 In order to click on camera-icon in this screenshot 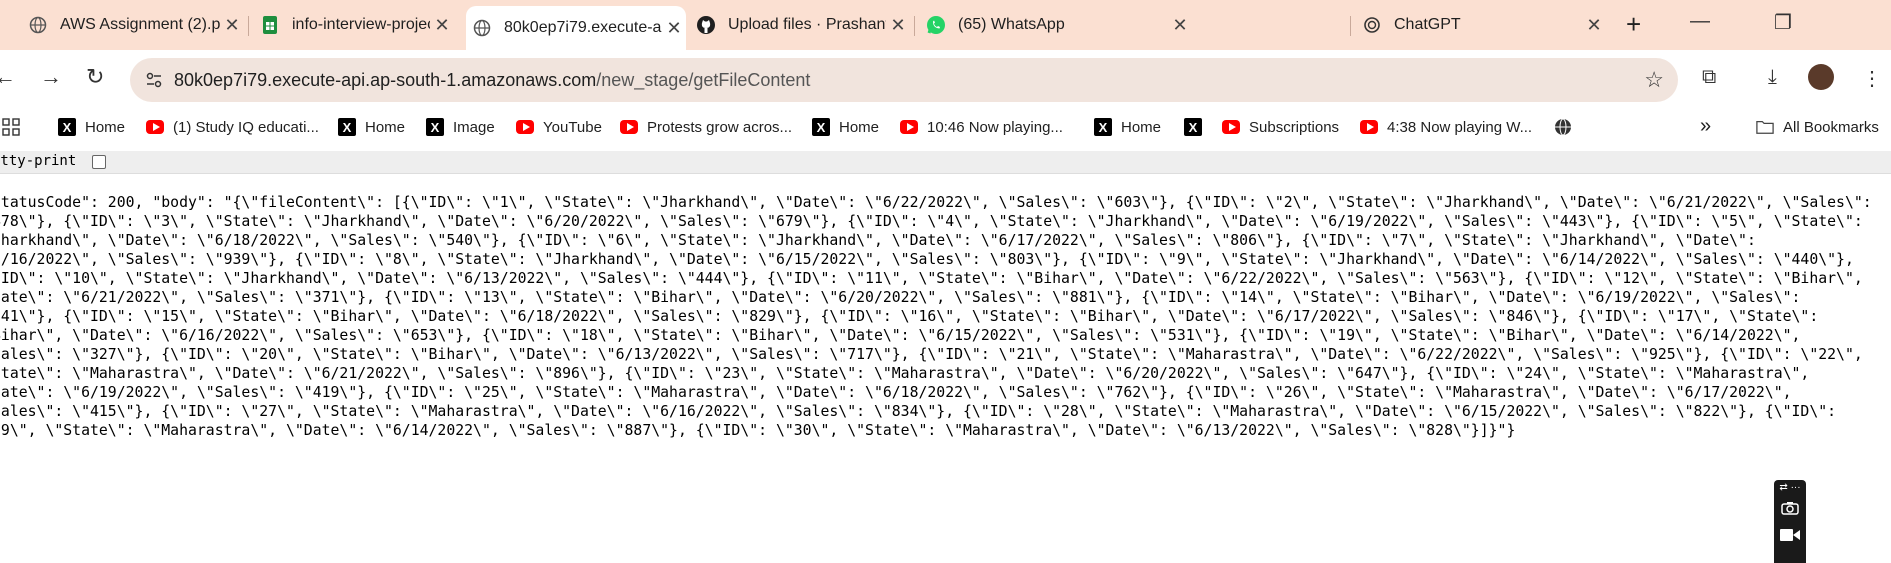, I will do `click(1790, 509)`.